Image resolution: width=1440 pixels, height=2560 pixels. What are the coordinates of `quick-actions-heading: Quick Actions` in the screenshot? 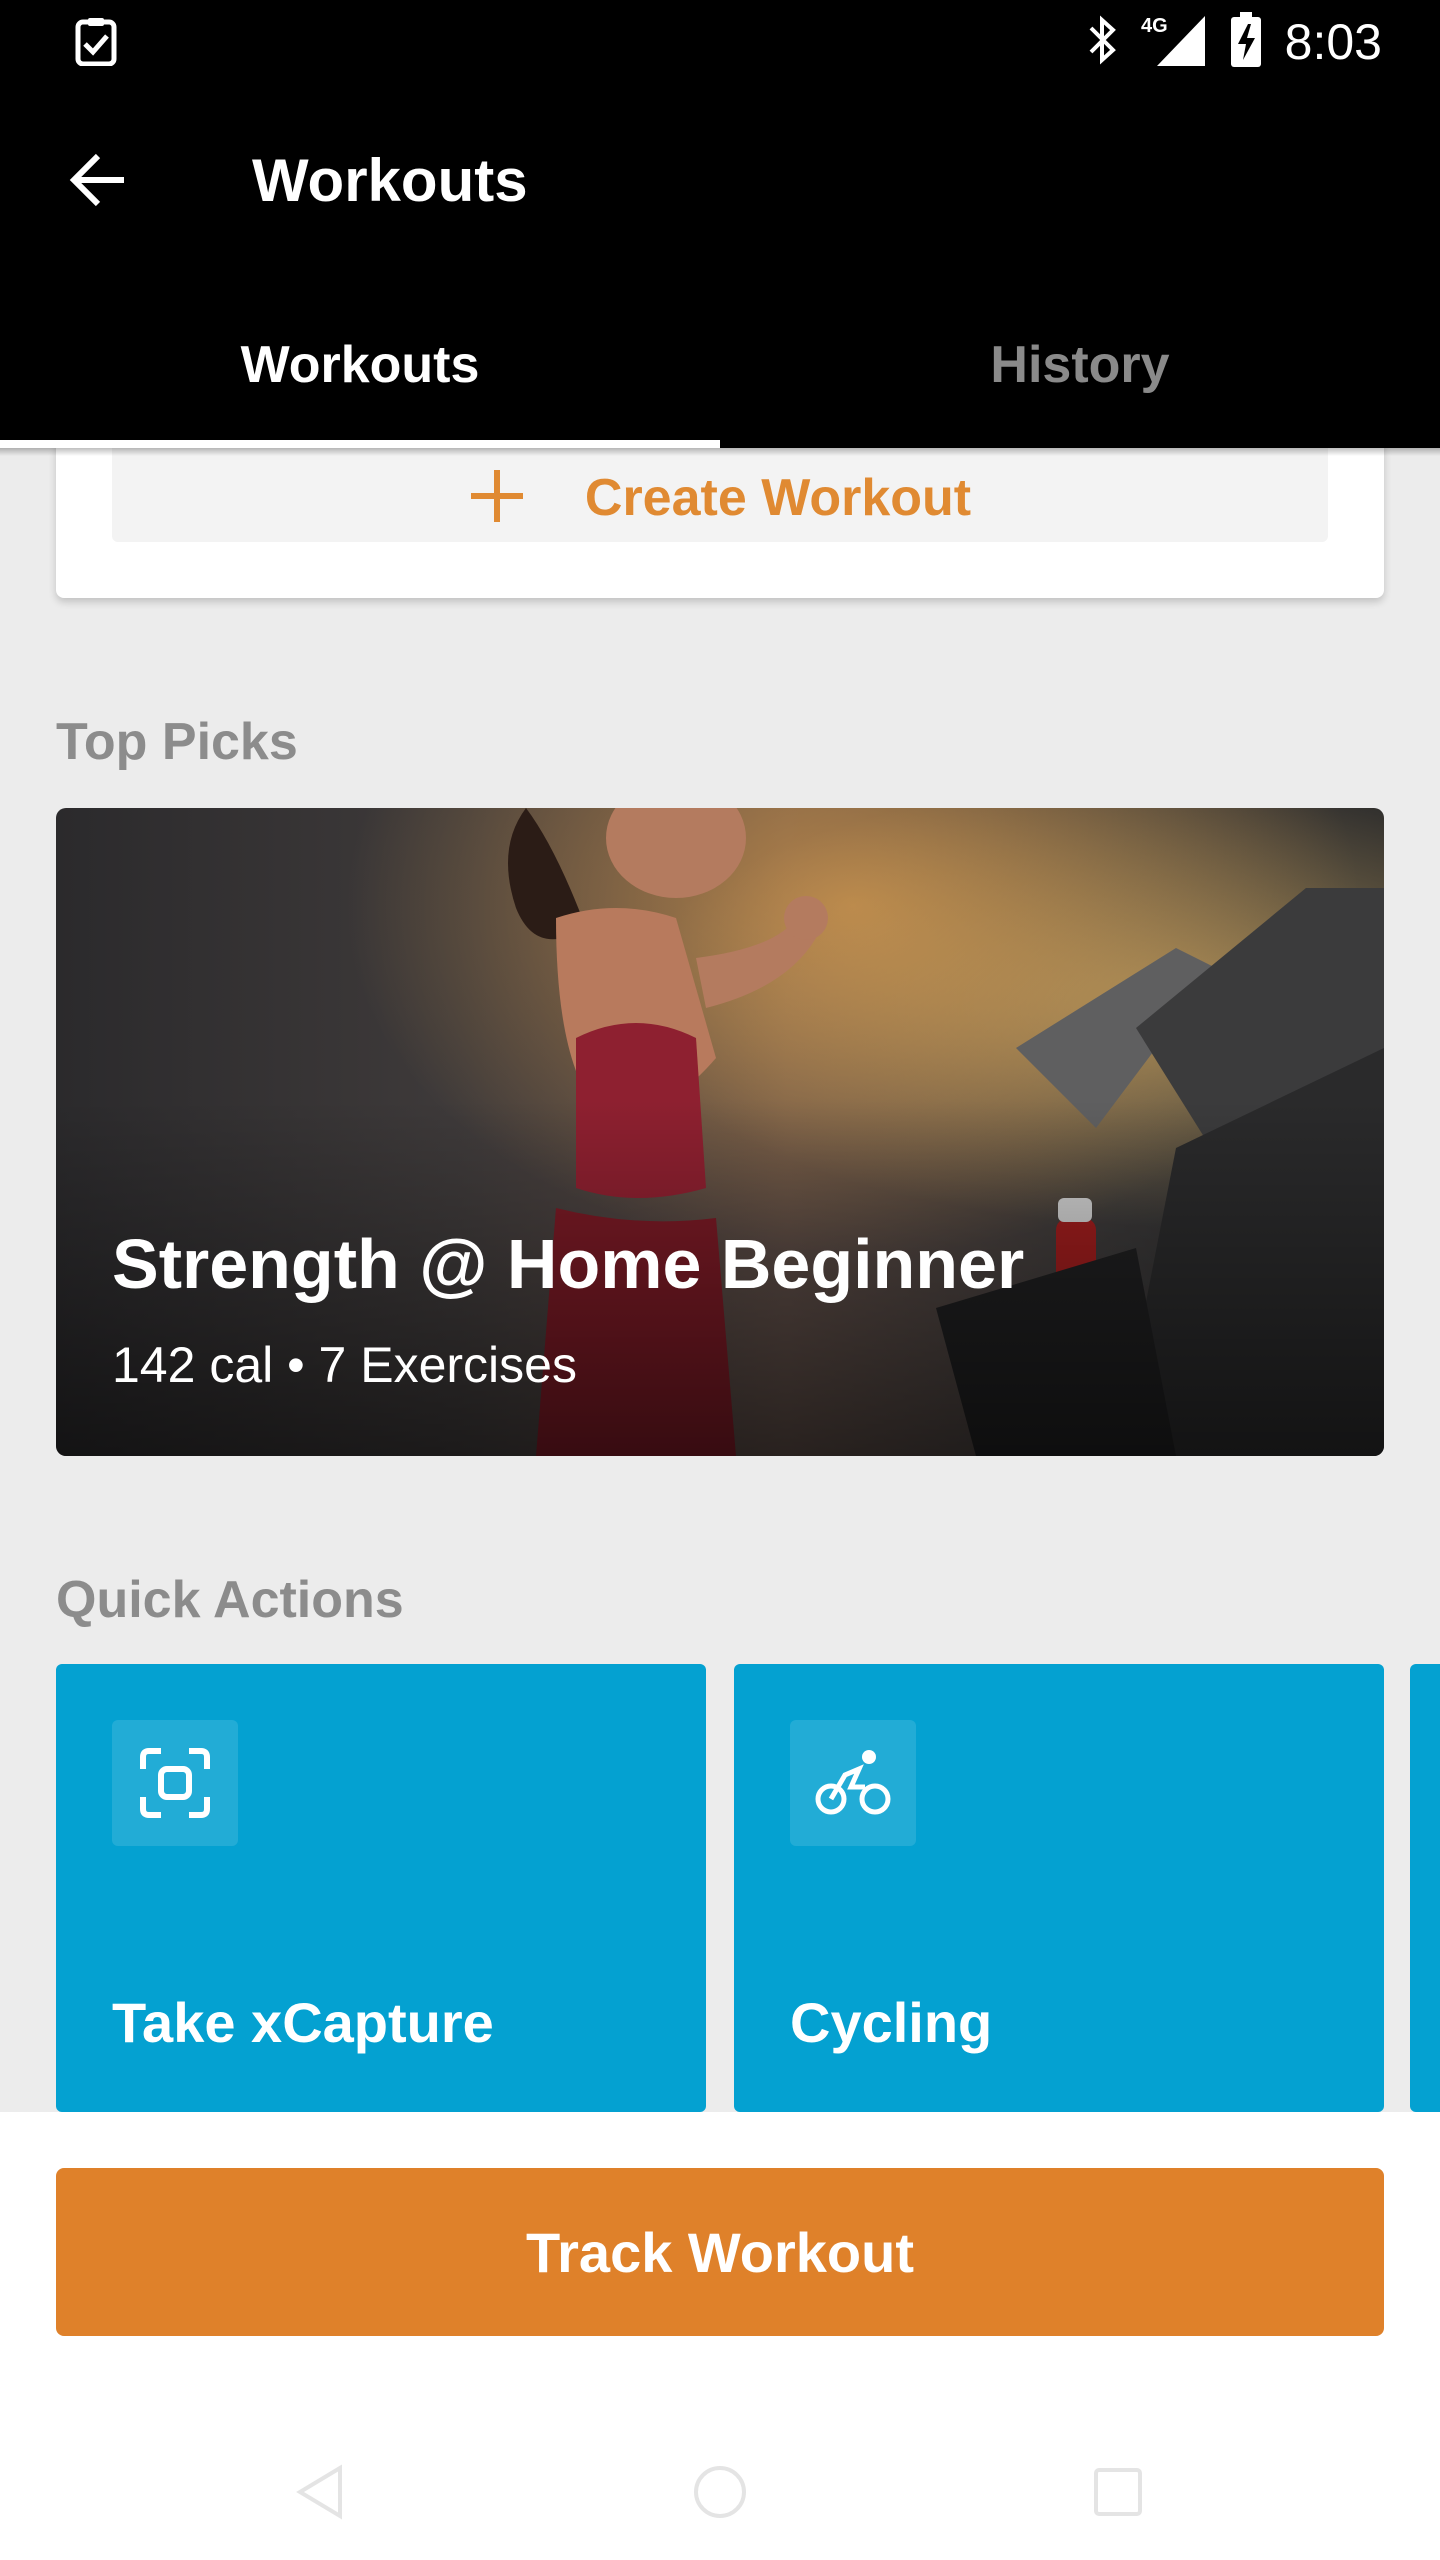 It's located at (230, 1600).